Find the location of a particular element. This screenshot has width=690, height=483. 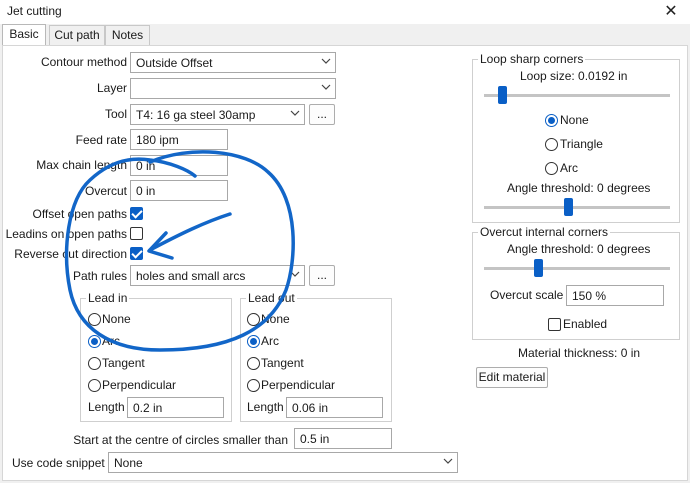

lead-out-tangent-label: Tangent is located at coordinates (282, 363).